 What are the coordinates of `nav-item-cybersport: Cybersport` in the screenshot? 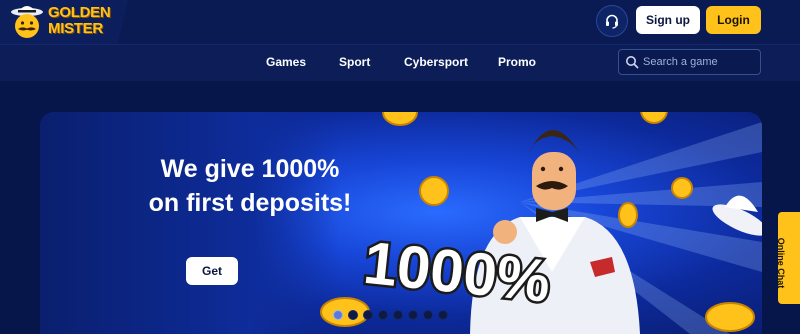 It's located at (436, 62).